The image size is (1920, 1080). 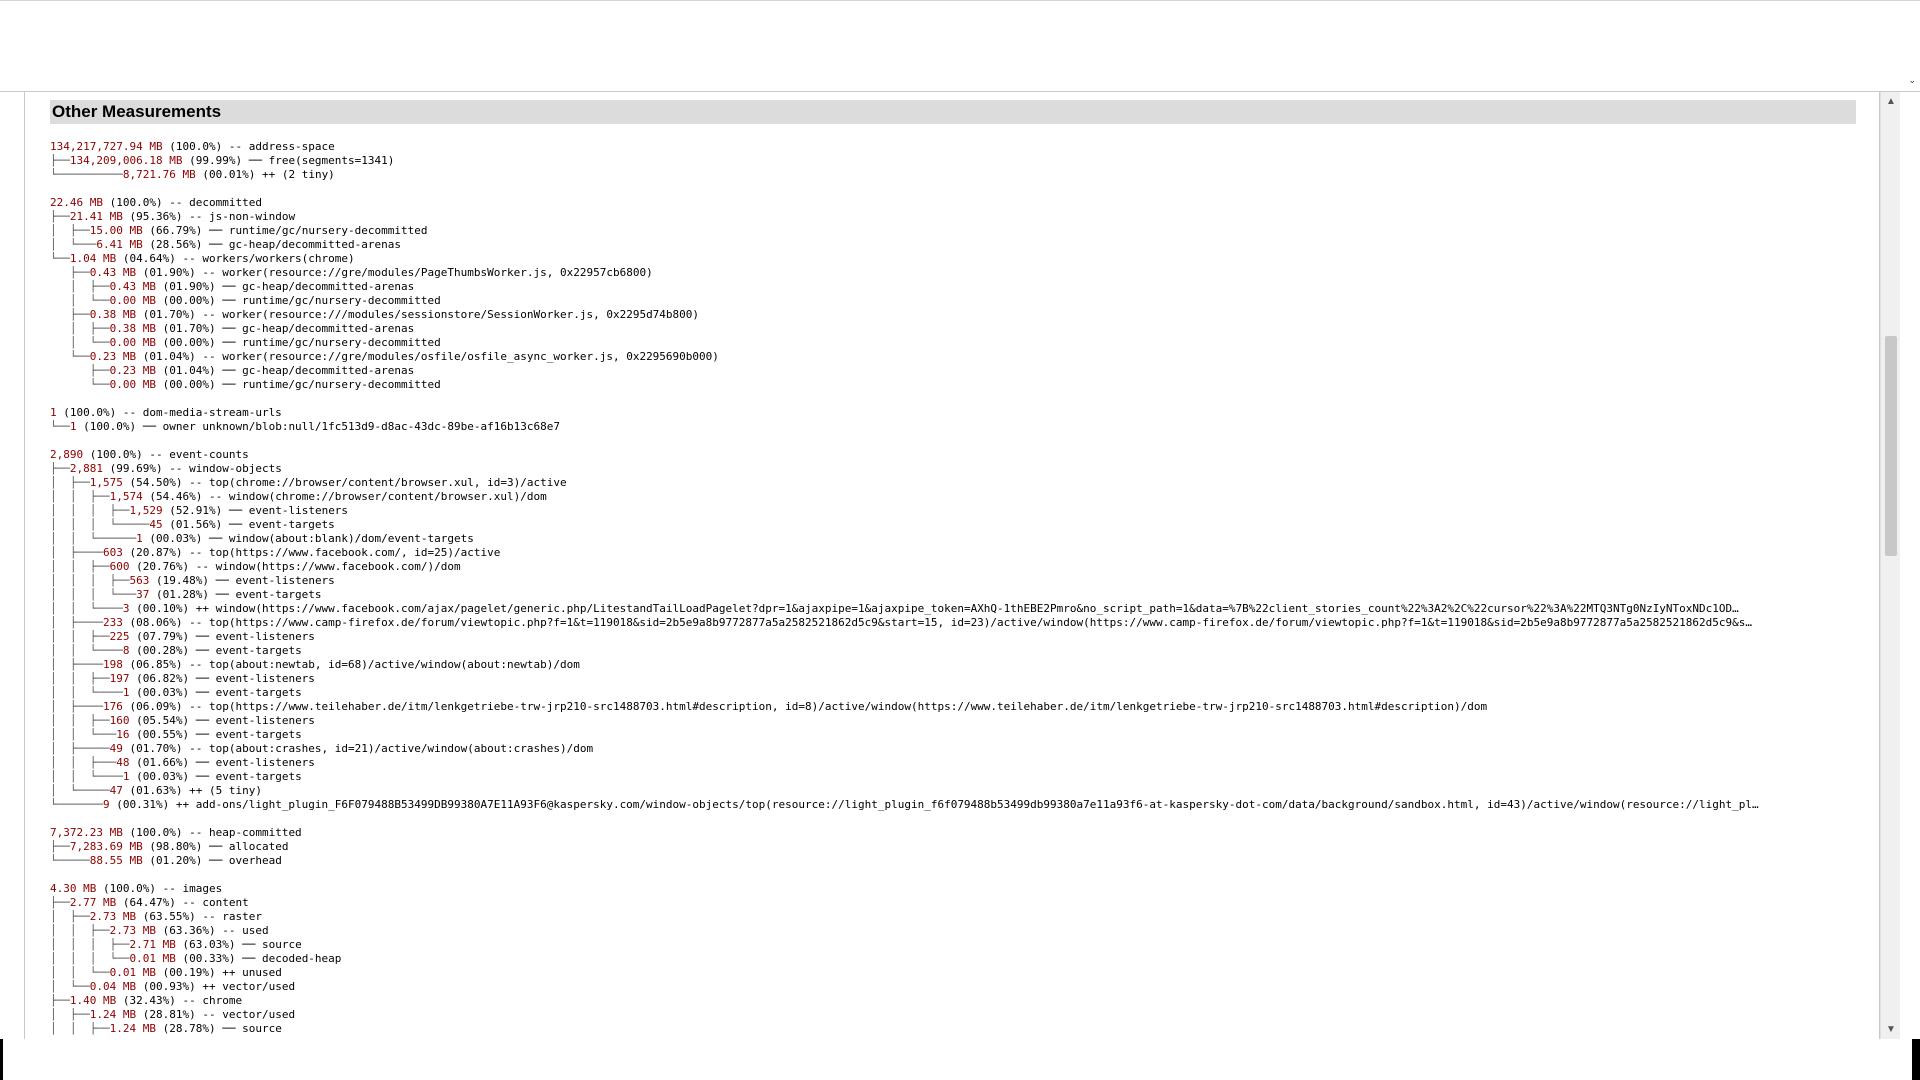 I want to click on report-line: │ │ │ ├──2.71 MB (63.03%) ── source, so click(x=962, y=945).